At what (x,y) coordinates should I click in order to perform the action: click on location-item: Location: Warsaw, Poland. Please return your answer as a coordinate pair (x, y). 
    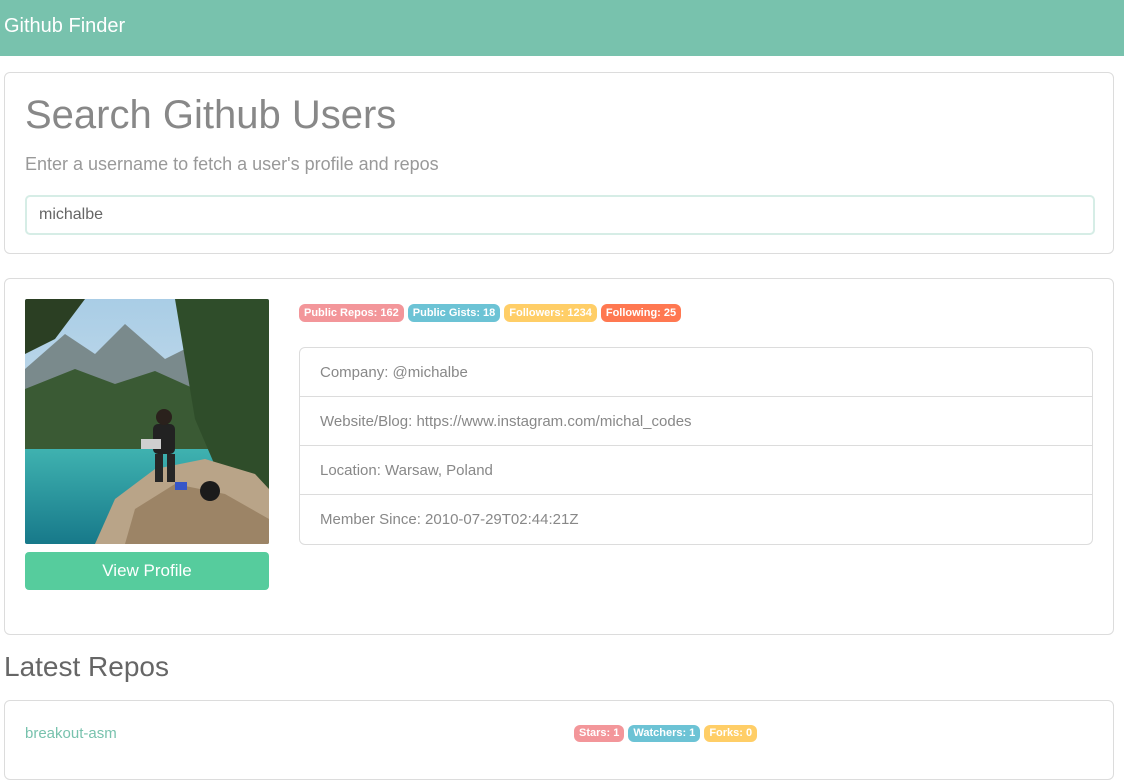
    Looking at the image, I should click on (696, 470).